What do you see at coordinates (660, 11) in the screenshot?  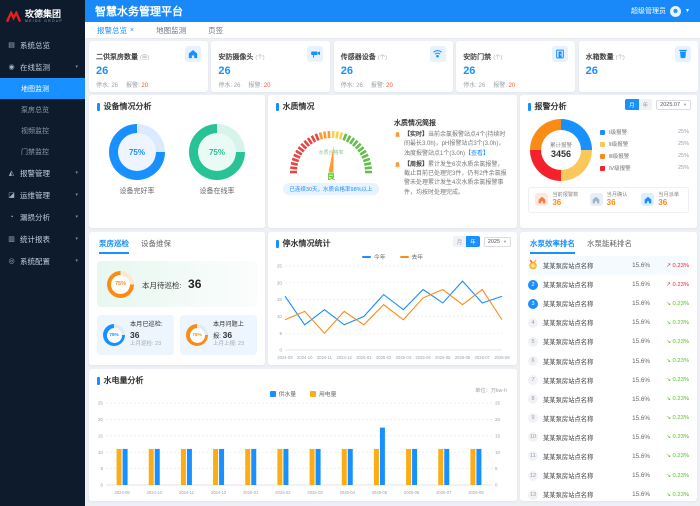 I see `user-menu: 超级管理员 ☻ ▼` at bounding box center [660, 11].